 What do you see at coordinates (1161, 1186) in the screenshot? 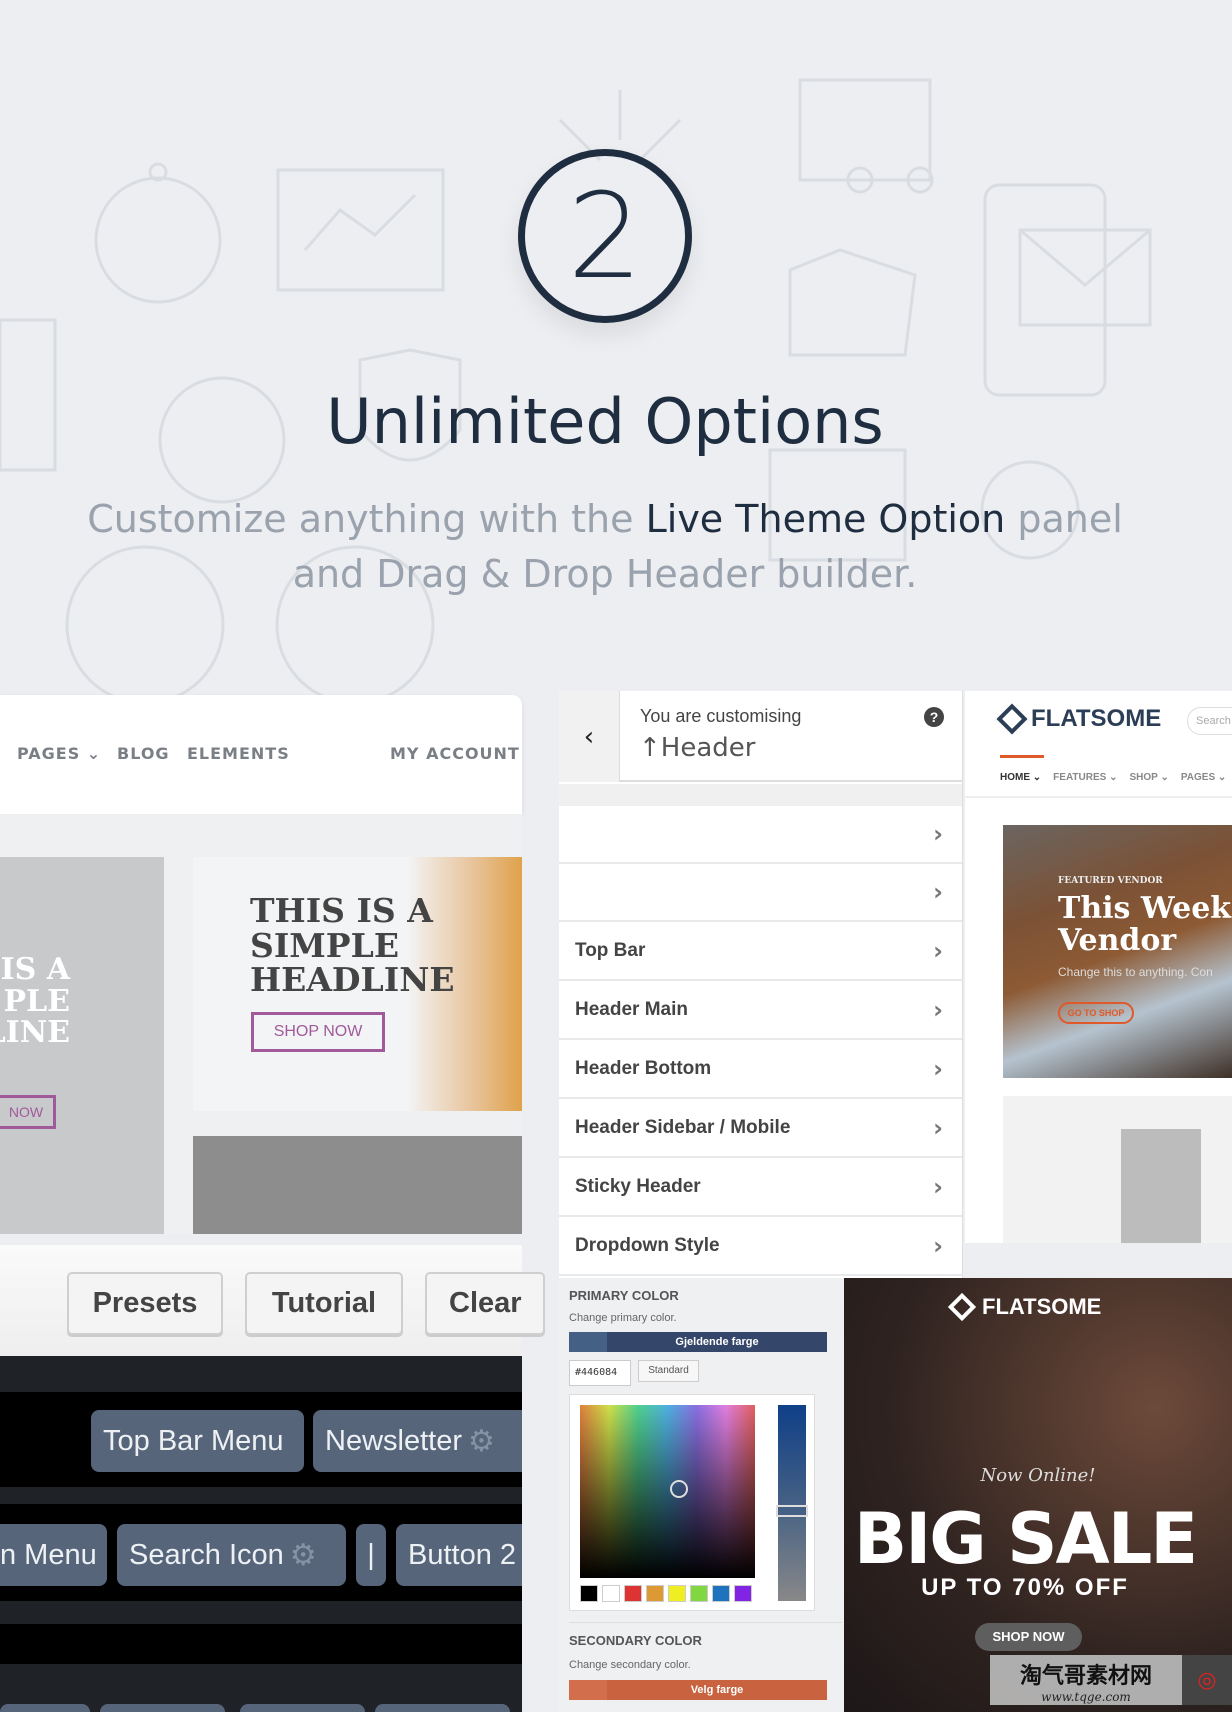
I see `ninja-poster` at bounding box center [1161, 1186].